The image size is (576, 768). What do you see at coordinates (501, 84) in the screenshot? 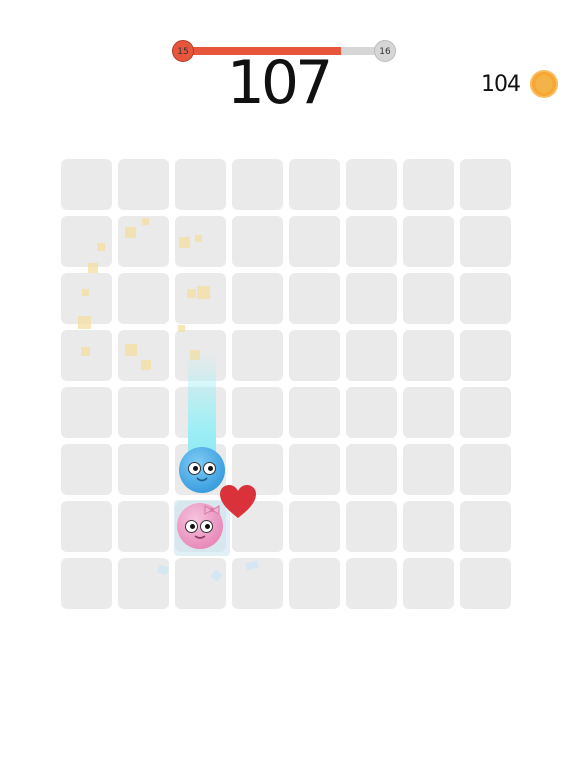
I see `coin-count: 104` at bounding box center [501, 84].